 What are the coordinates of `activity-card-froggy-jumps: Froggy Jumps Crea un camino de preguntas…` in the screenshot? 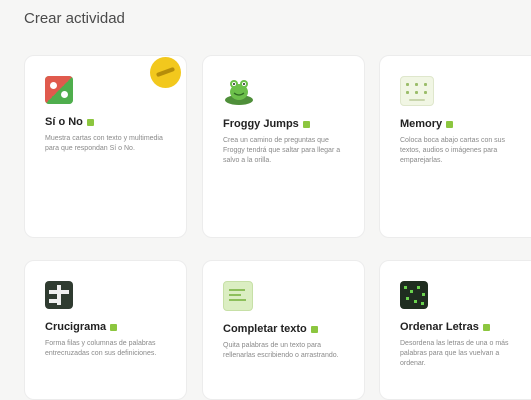 It's located at (283, 146).